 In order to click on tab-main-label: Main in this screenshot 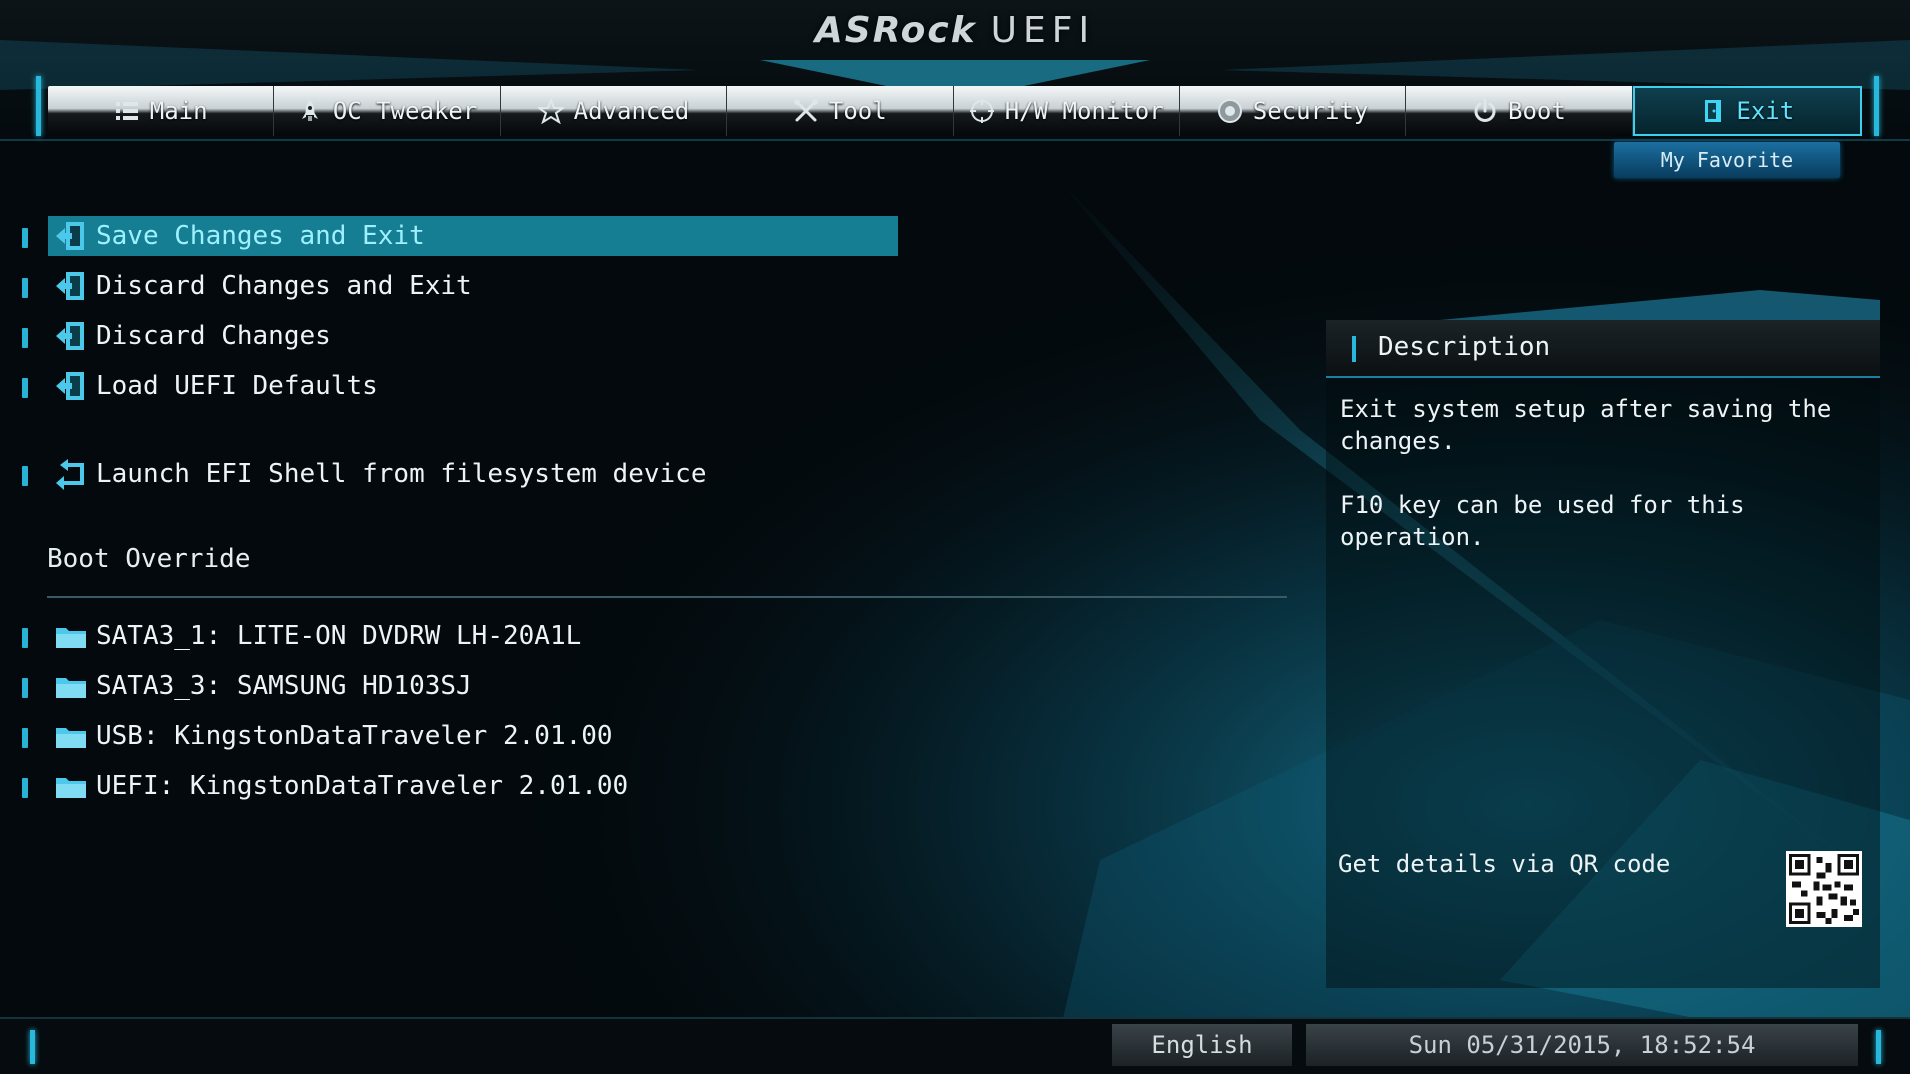, I will do `click(178, 111)`.